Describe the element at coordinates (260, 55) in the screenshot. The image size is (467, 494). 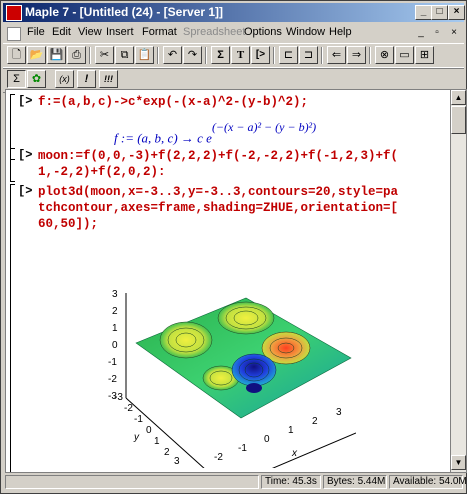
I see `insert-prompt-icon: [>` at that location.